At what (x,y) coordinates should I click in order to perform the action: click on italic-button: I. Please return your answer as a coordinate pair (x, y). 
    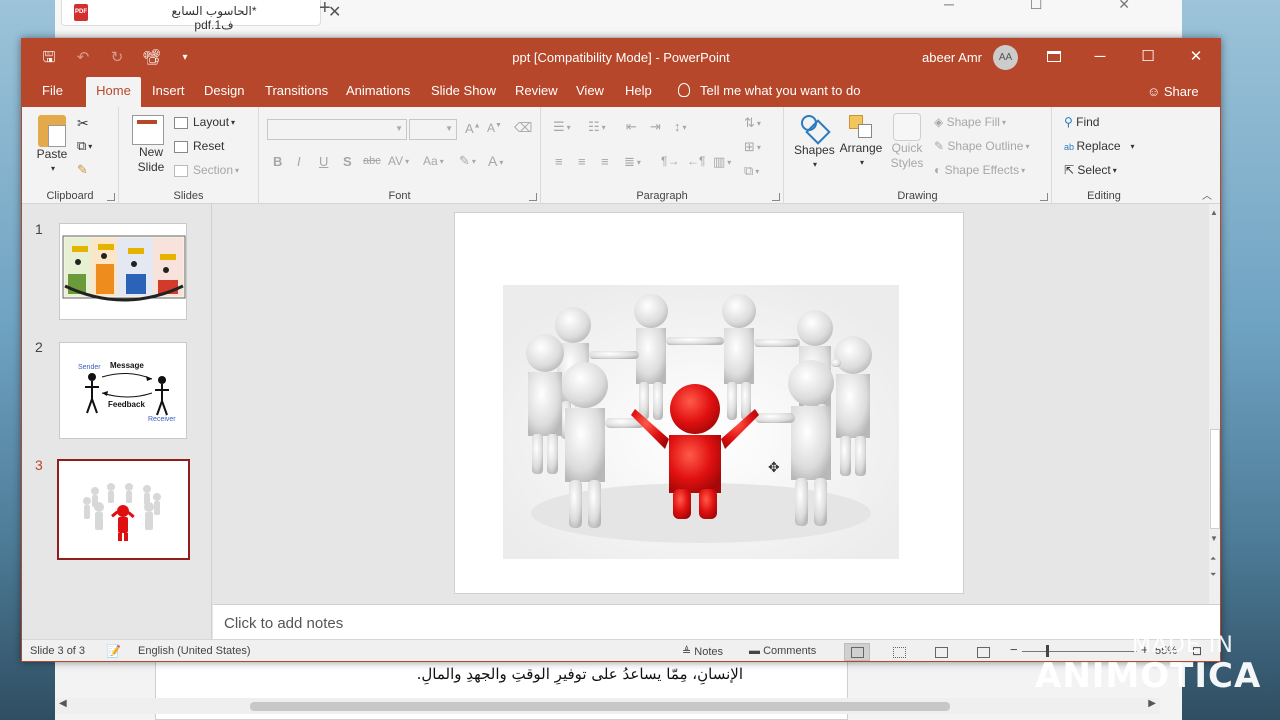
    Looking at the image, I should click on (299, 161).